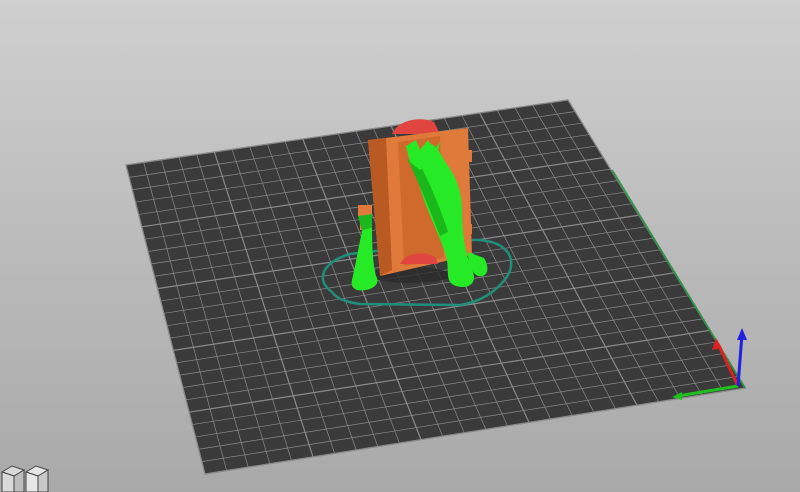 The width and height of the screenshot is (800, 492). I want to click on cube-view-icon, so click(25, 478).